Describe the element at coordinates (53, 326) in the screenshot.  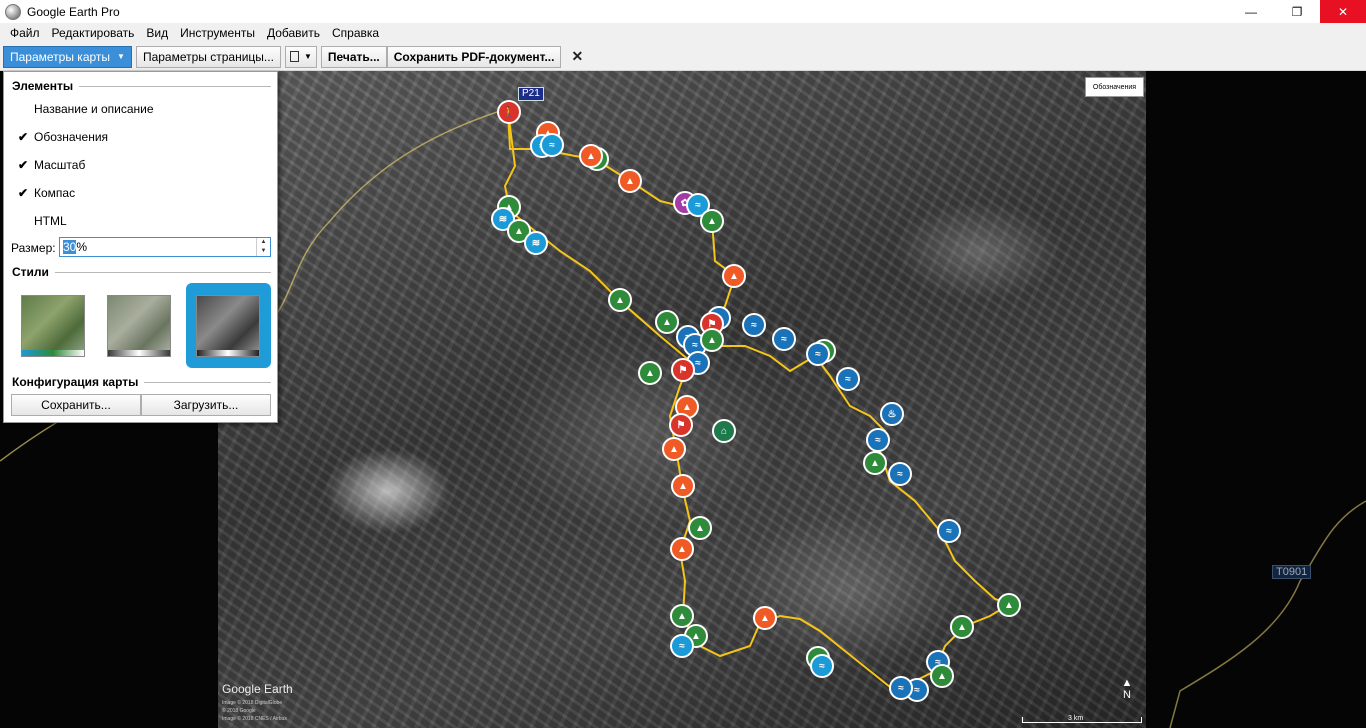
I see `style-thumb-color` at that location.